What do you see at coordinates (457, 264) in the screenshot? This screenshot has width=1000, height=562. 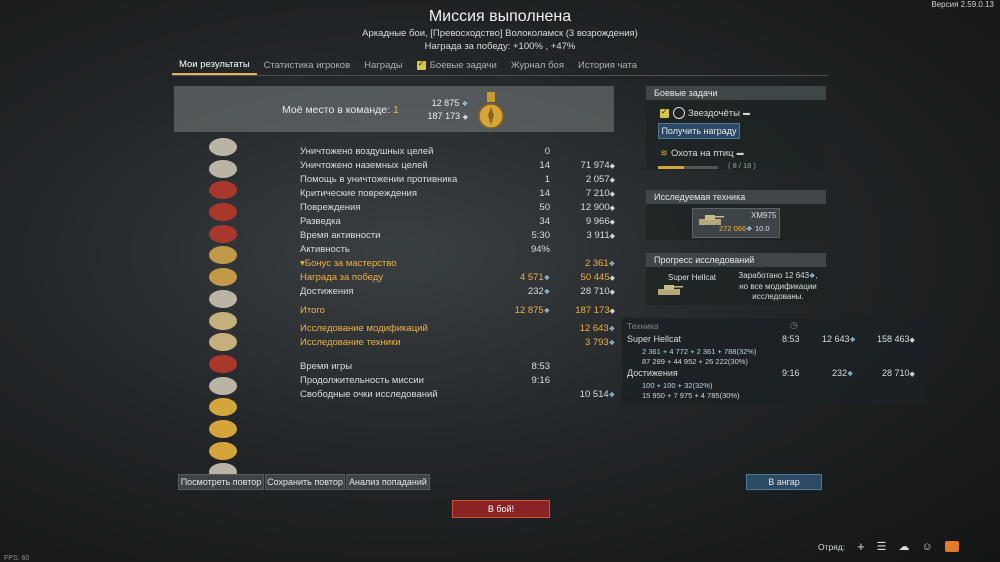 I see `stat-row: ▾Бонус за мастерство 2 361❖` at bounding box center [457, 264].